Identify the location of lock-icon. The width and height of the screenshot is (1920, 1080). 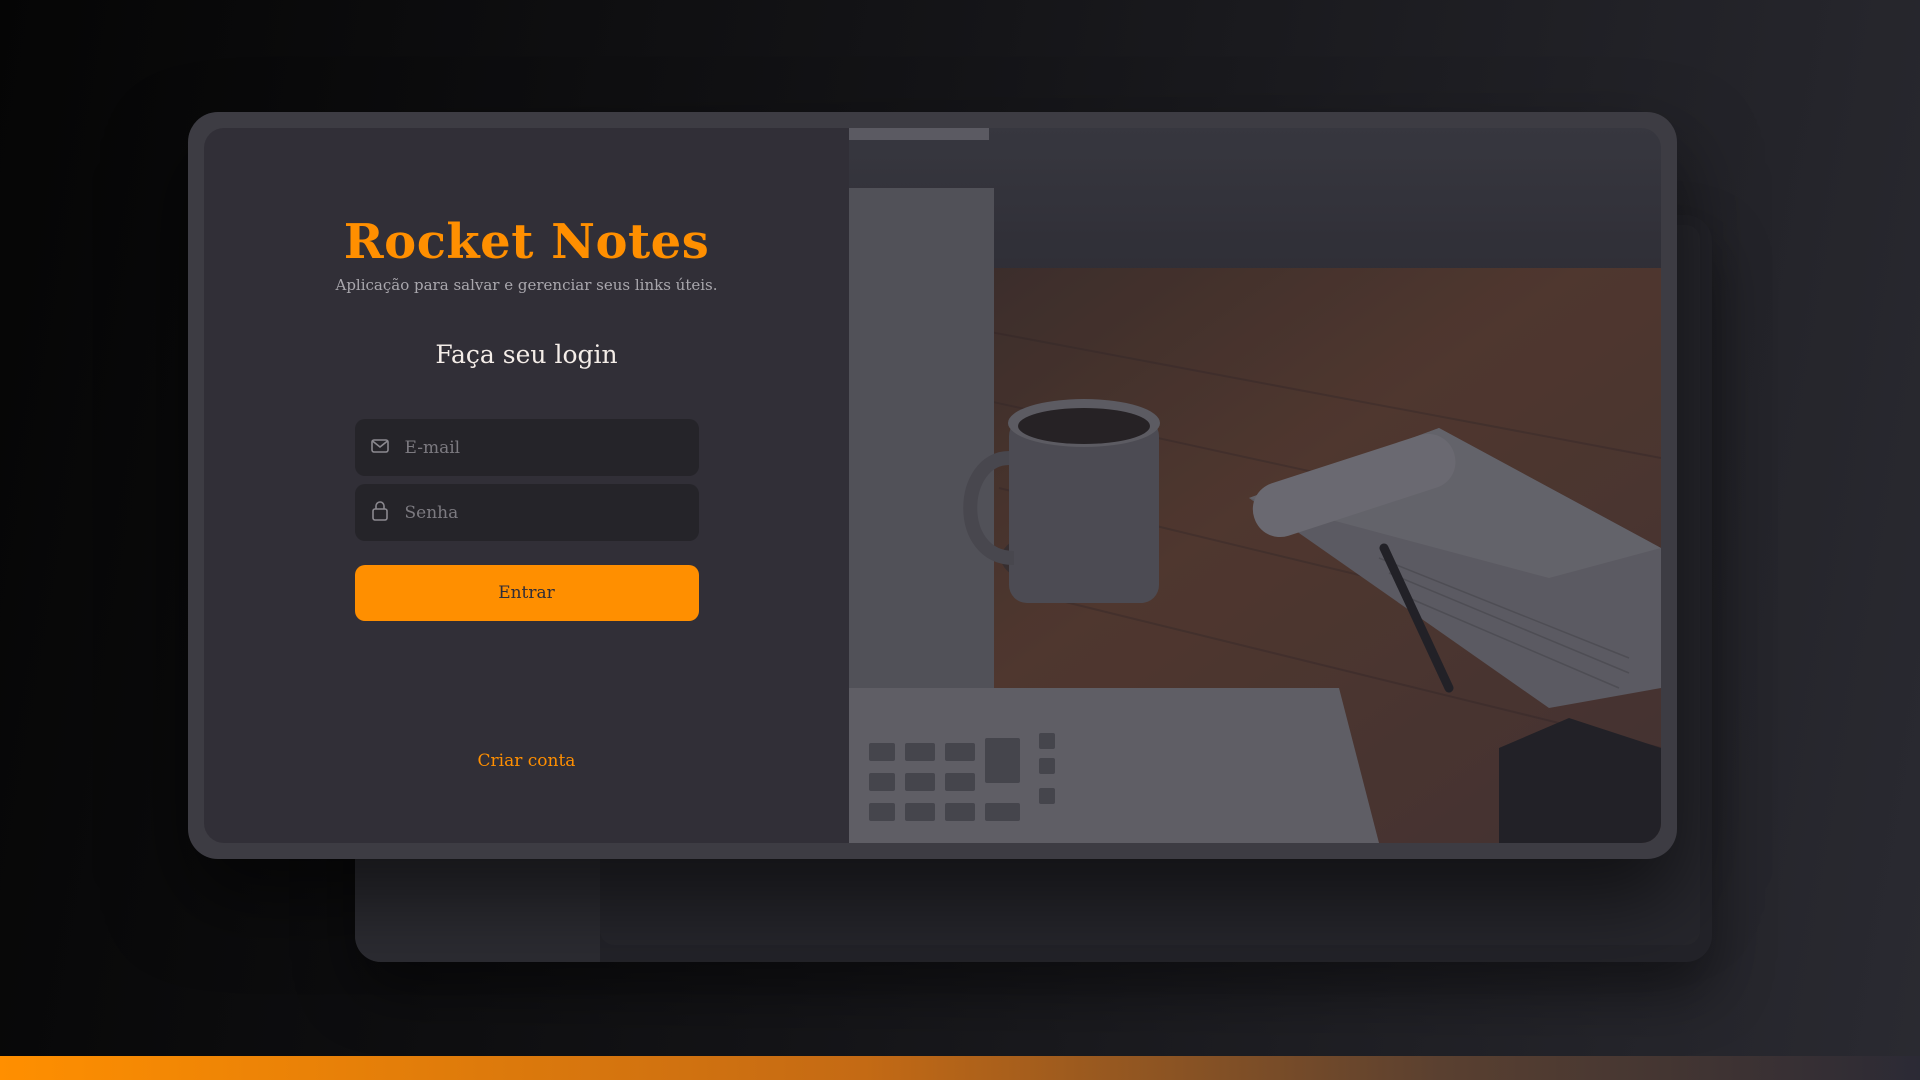
(380, 512).